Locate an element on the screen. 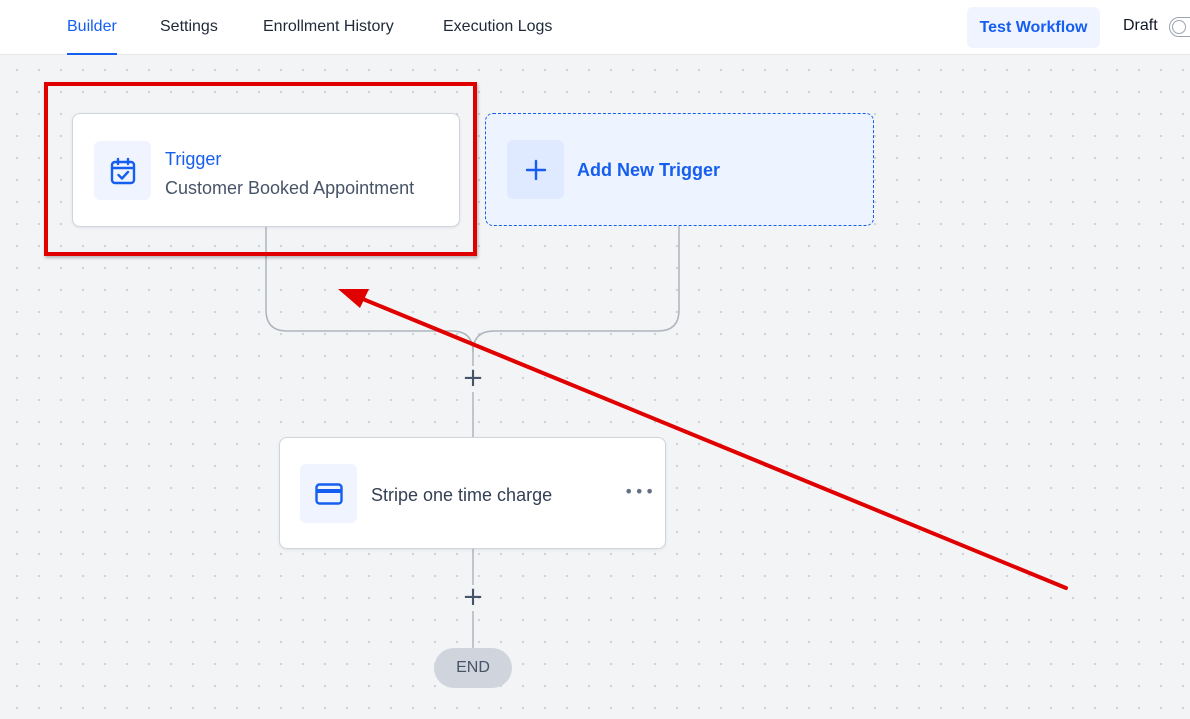  trigger-subtitle: Customer Booked Appointment is located at coordinates (290, 188).